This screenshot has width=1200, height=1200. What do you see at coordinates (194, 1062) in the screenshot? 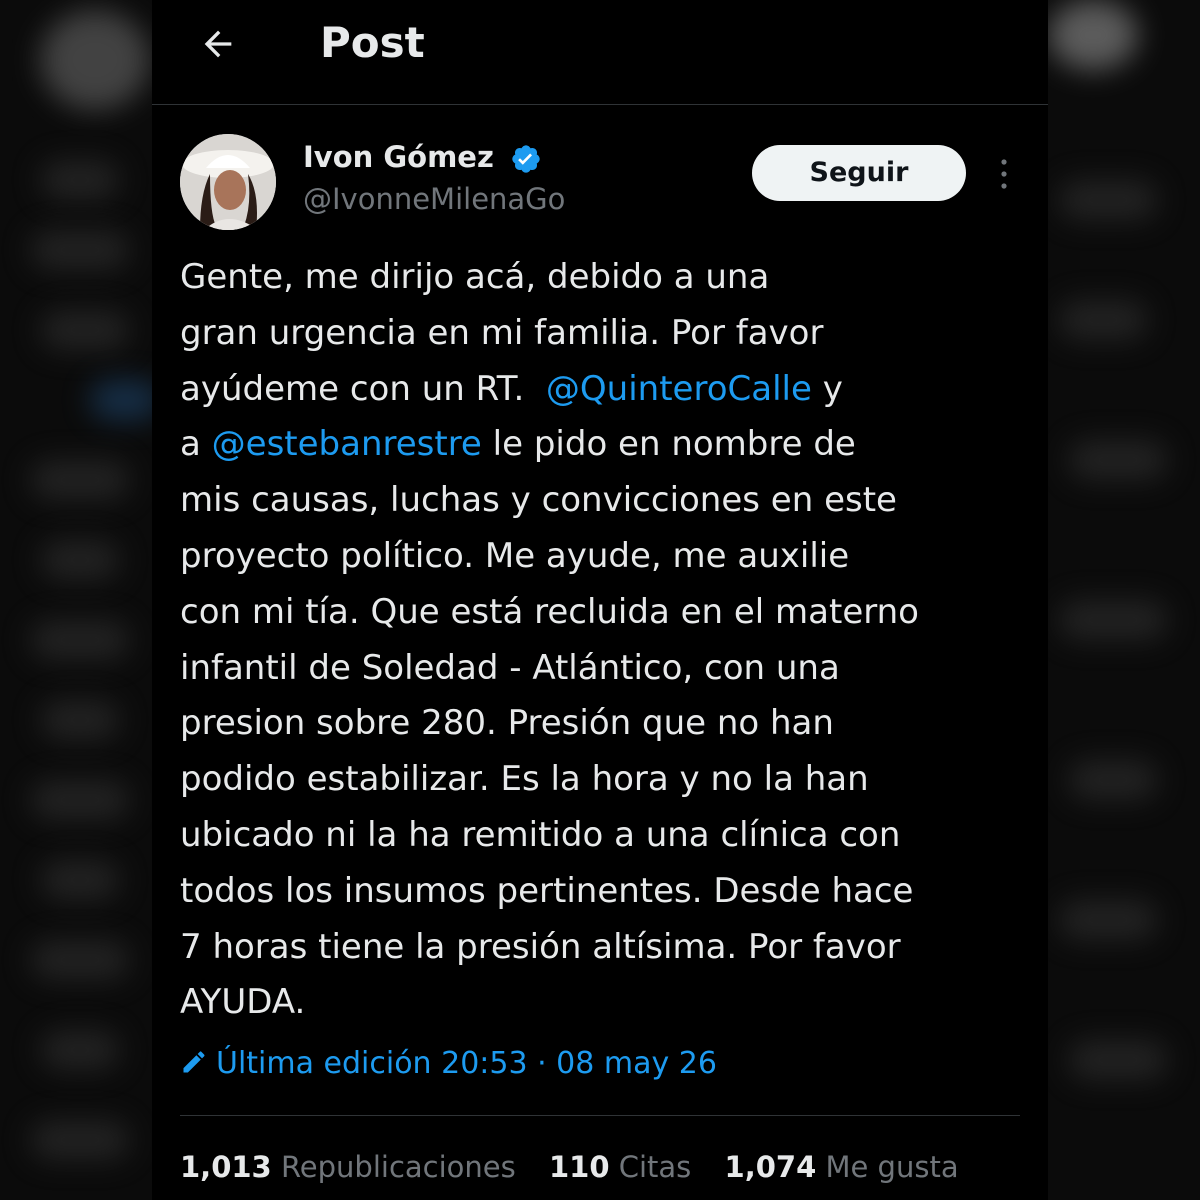
I see `pencil-icon` at bounding box center [194, 1062].